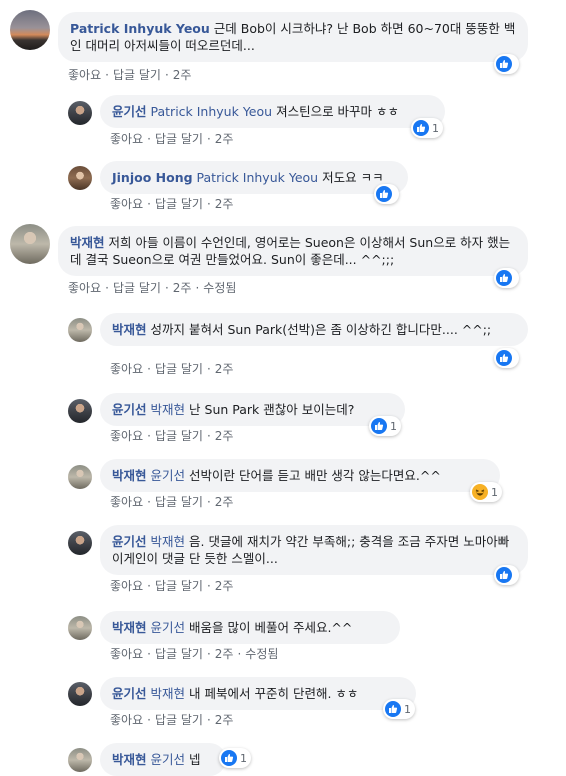  What do you see at coordinates (258, 693) in the screenshot?
I see `comment-bubble: 윤기선 박재현 내 페북에서 꾸준히 단련해. ㅎㅎ` at bounding box center [258, 693].